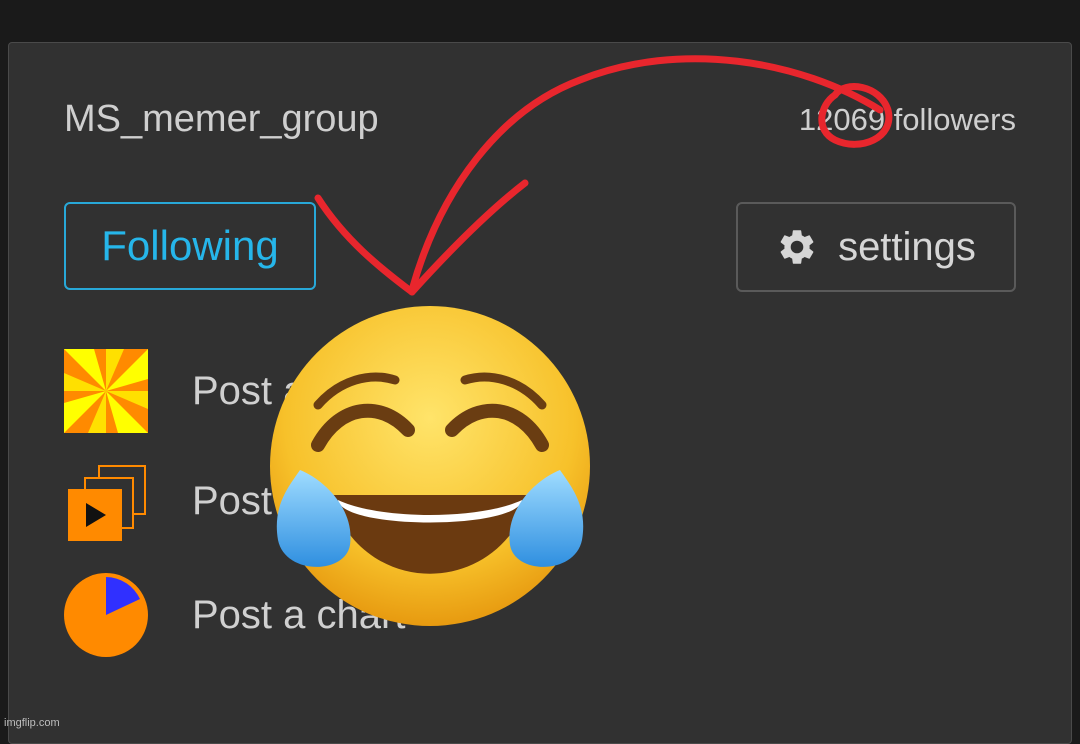 The height and width of the screenshot is (744, 1080). What do you see at coordinates (907, 119) in the screenshot?
I see `followers-count: 12069 followers` at bounding box center [907, 119].